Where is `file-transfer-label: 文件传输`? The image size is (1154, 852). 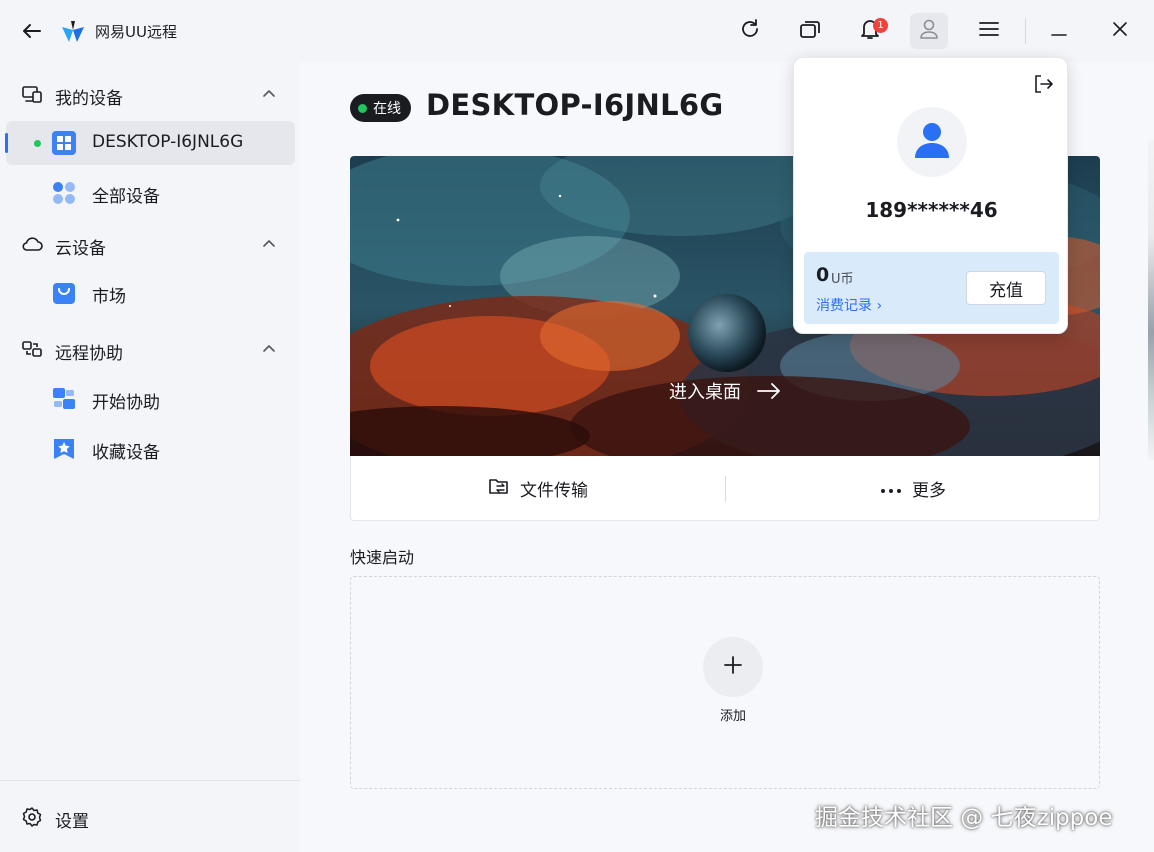
file-transfer-label: 文件传输 is located at coordinates (554, 490).